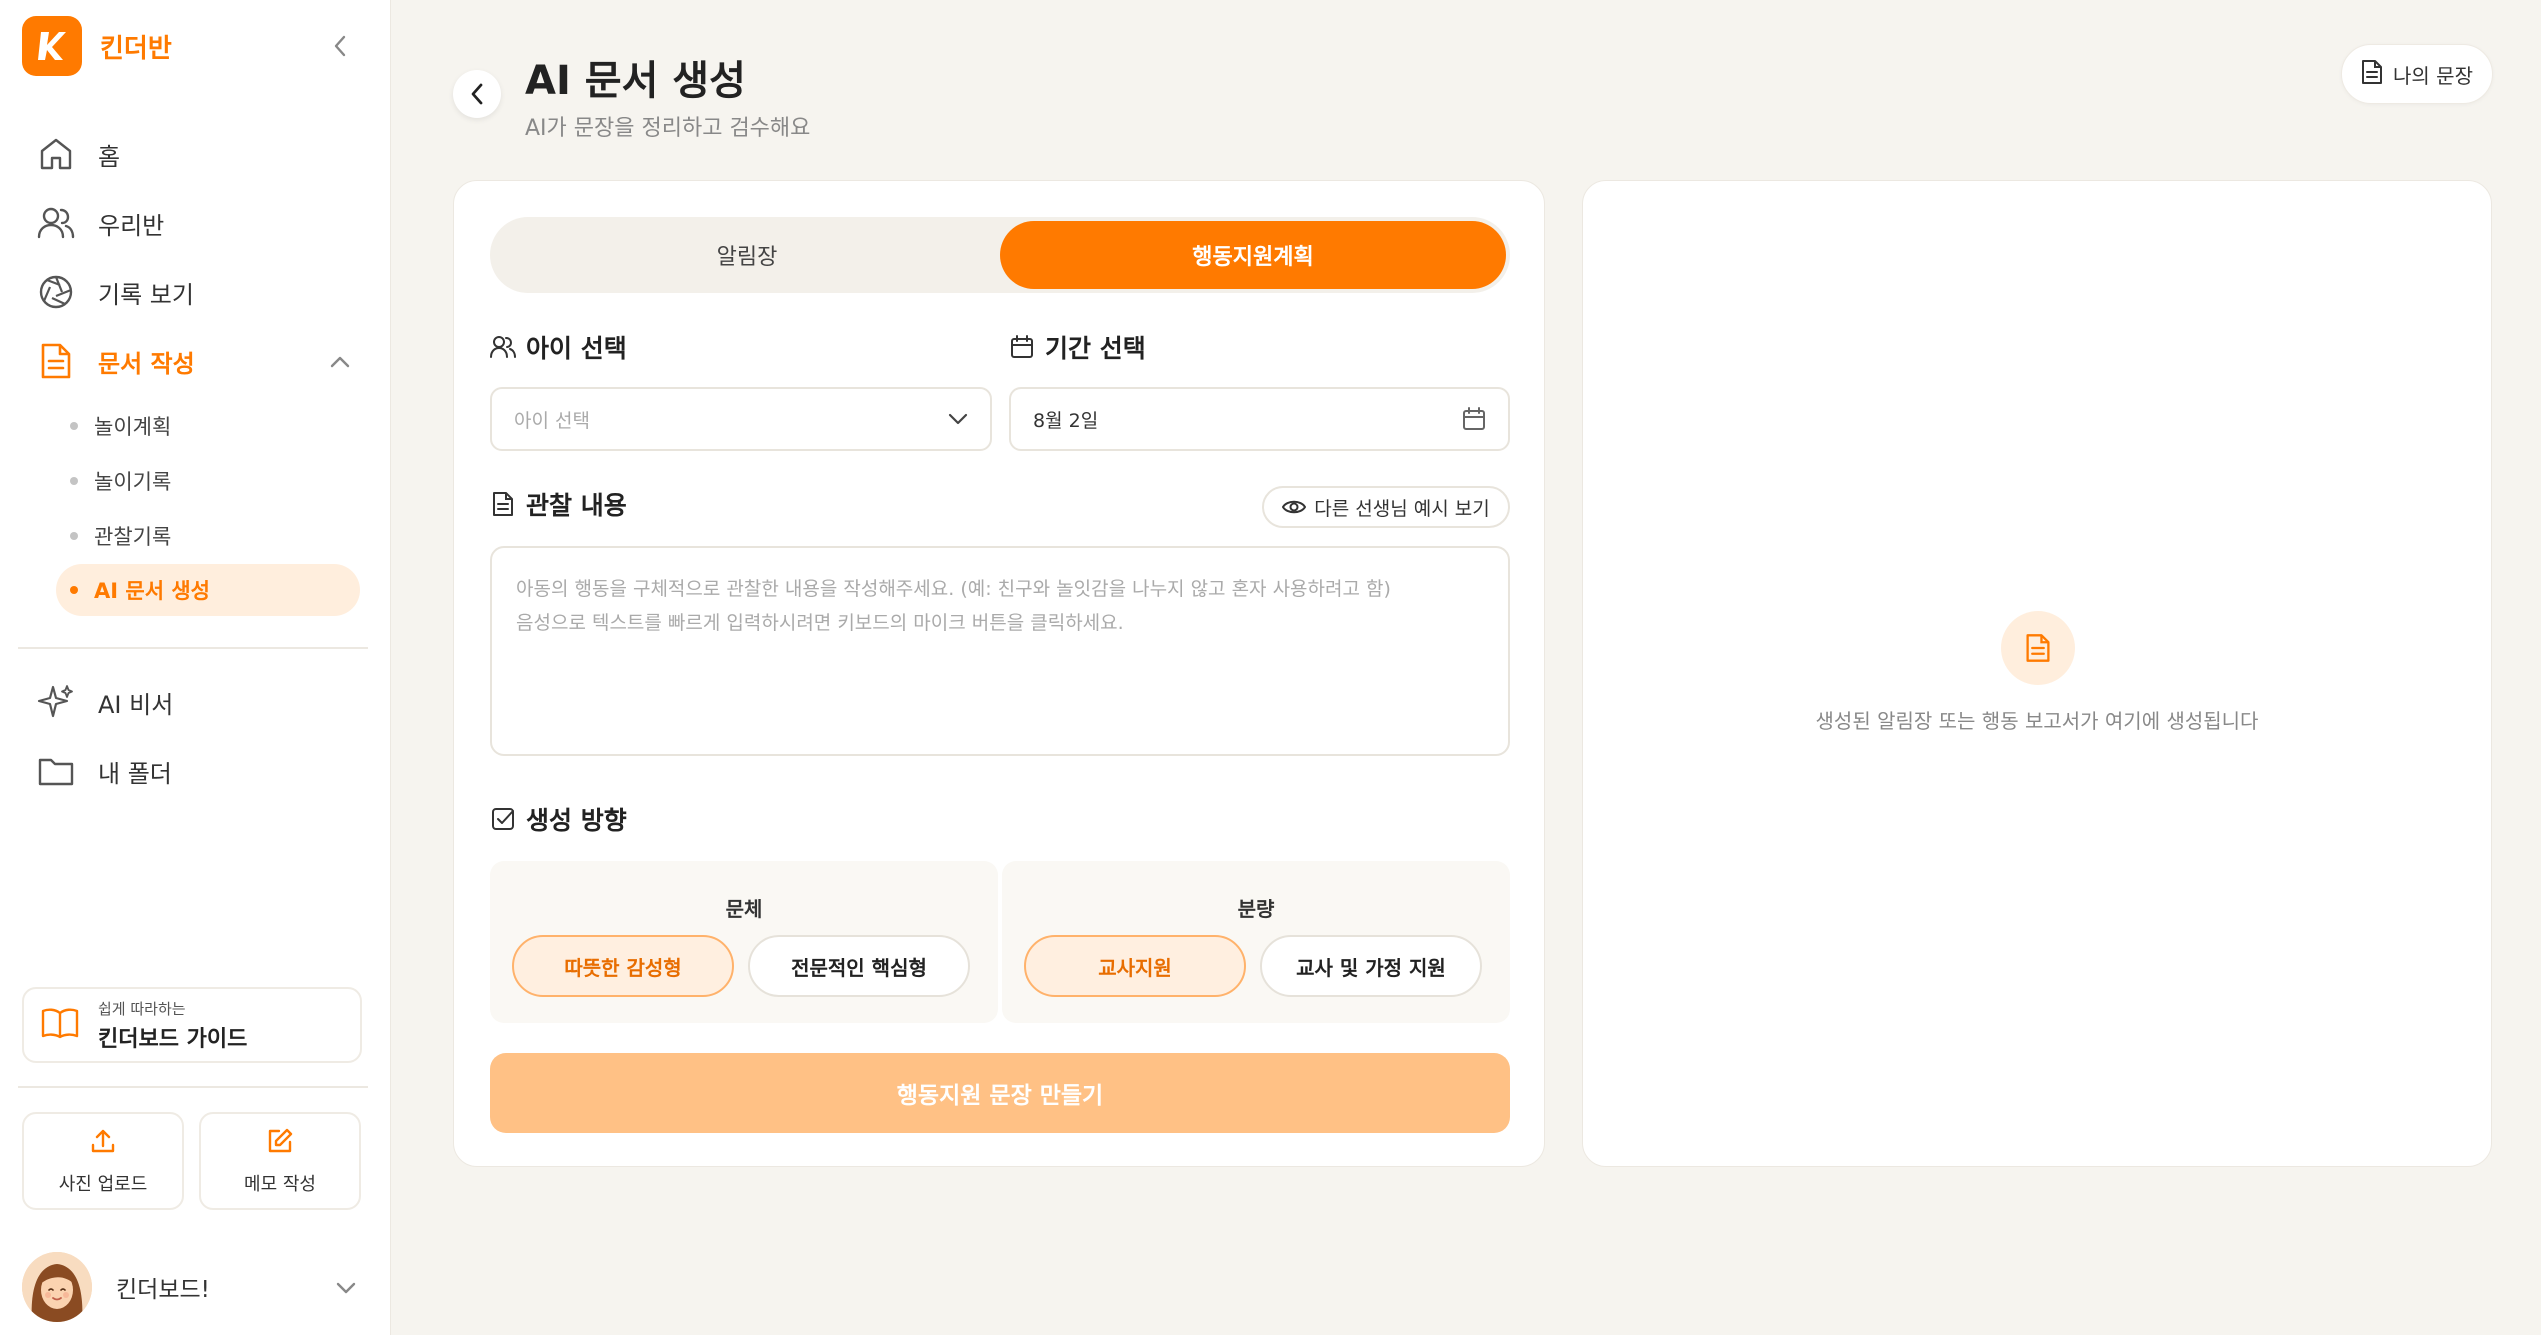 Image resolution: width=2541 pixels, height=1335 pixels. What do you see at coordinates (103, 1161) in the screenshot?
I see `upload-photo-button: 사진 업로드` at bounding box center [103, 1161].